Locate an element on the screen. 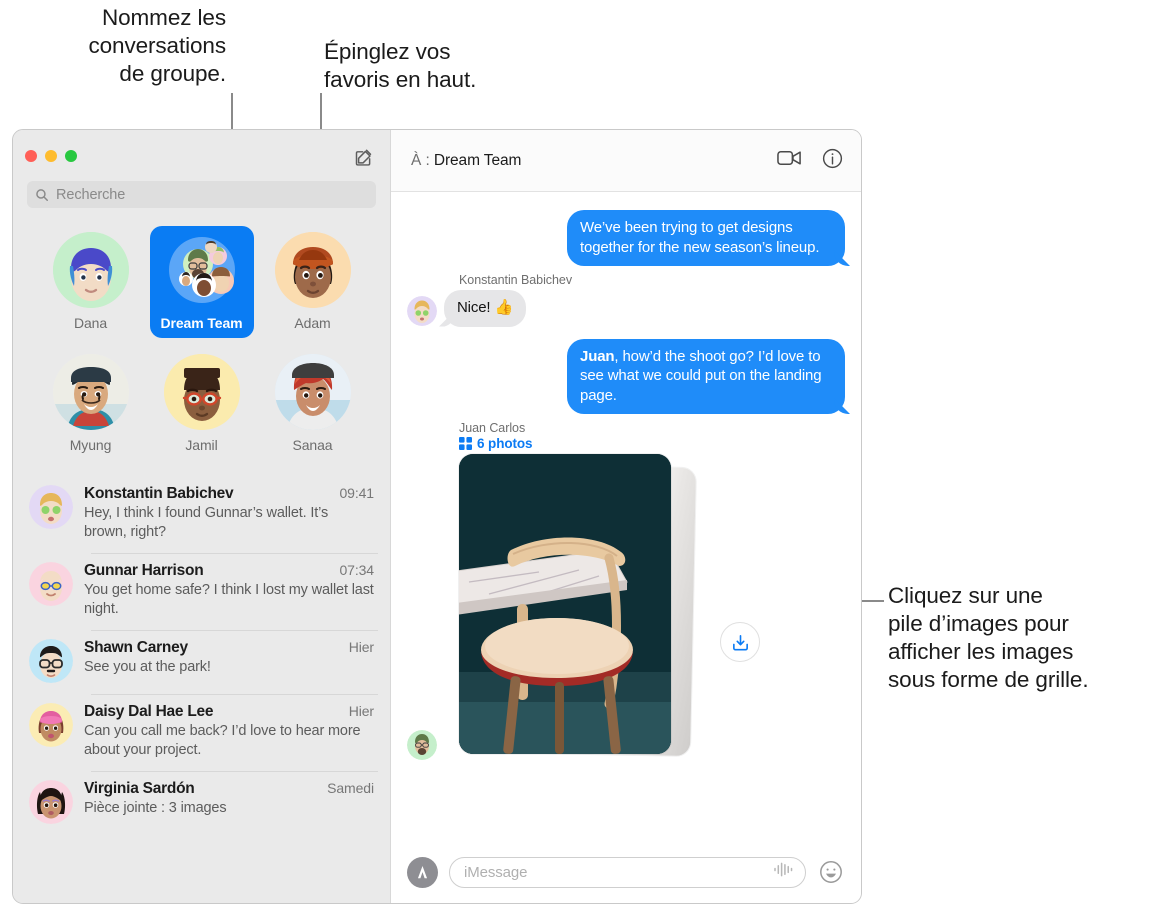  minimize-window-button is located at coordinates (51, 155).